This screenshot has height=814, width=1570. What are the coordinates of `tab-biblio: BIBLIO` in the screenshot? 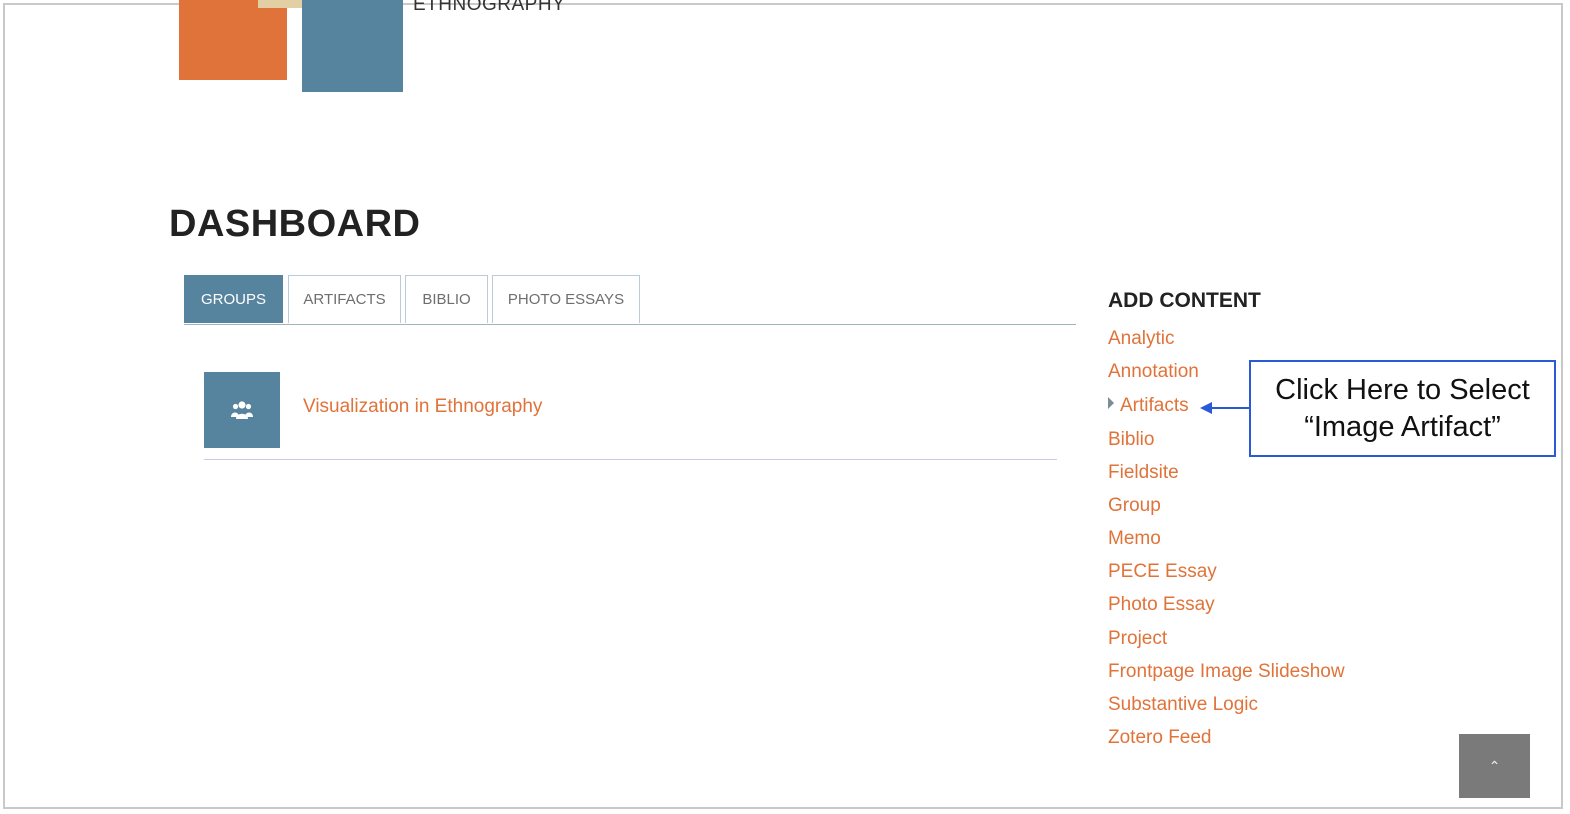 It's located at (446, 299).